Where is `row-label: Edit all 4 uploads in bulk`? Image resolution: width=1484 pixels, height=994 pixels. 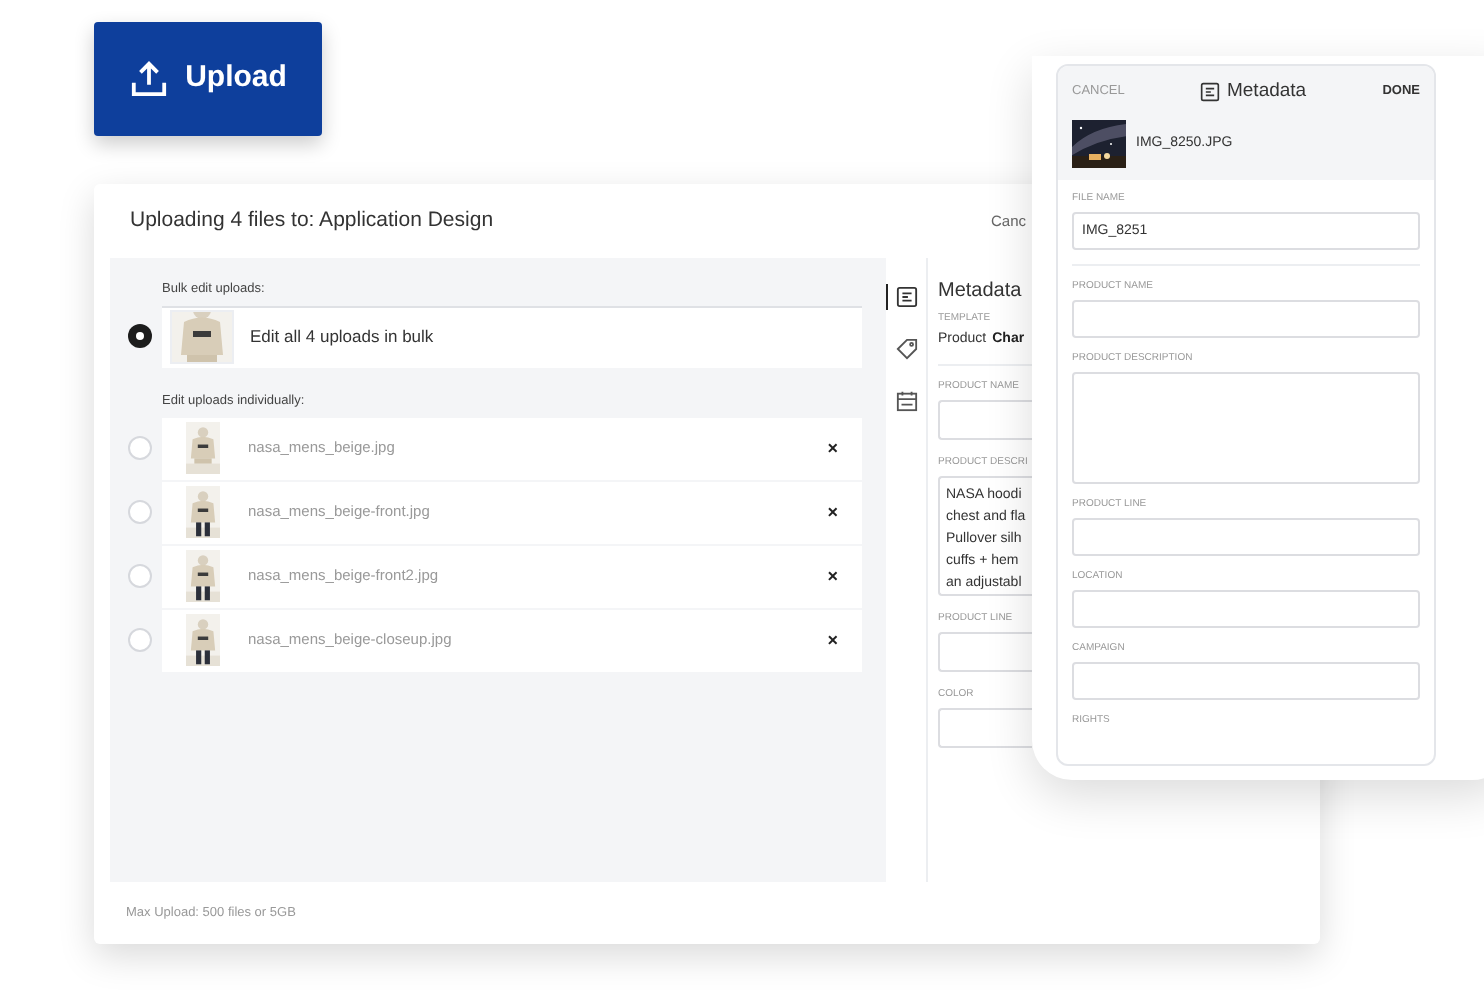 row-label: Edit all 4 uploads in bulk is located at coordinates (342, 337).